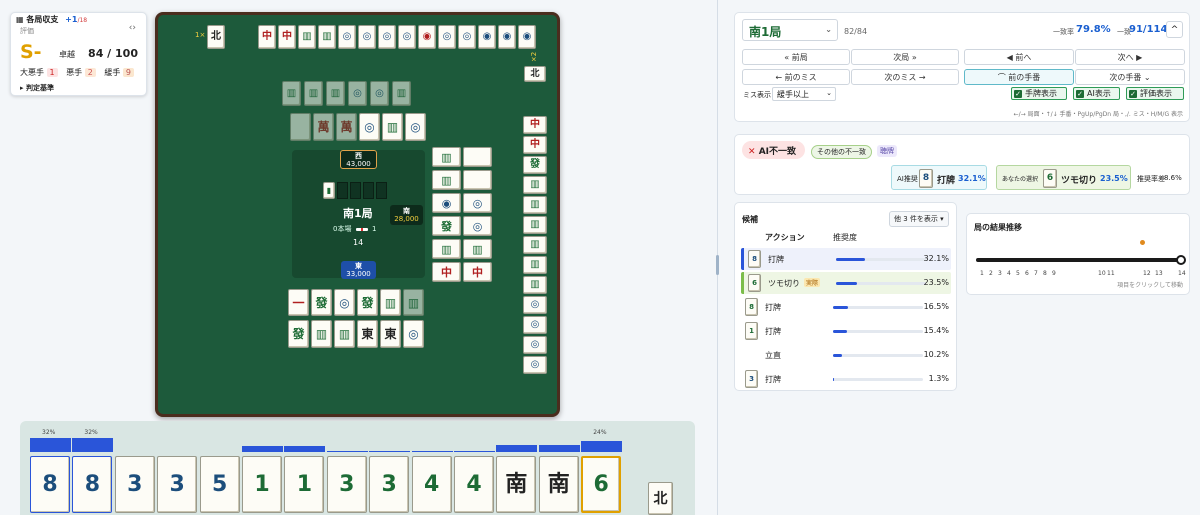  I want to click on collapse-button: ^, so click(1174, 29).